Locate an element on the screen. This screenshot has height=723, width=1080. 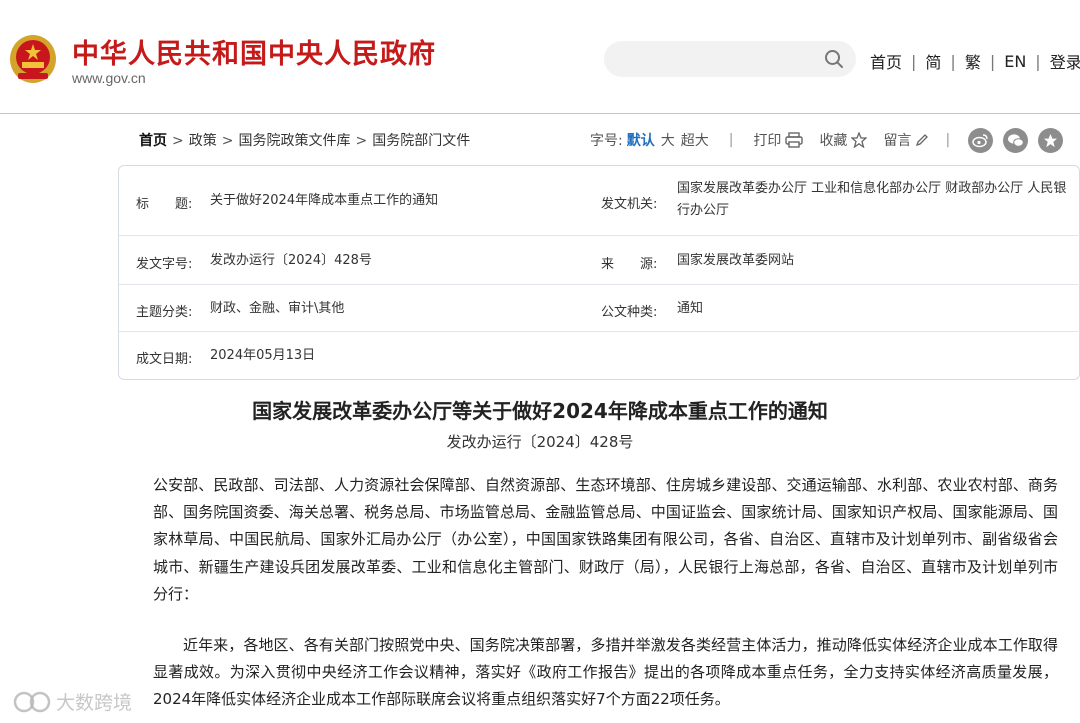
type-value: 通知 is located at coordinates (690, 308).